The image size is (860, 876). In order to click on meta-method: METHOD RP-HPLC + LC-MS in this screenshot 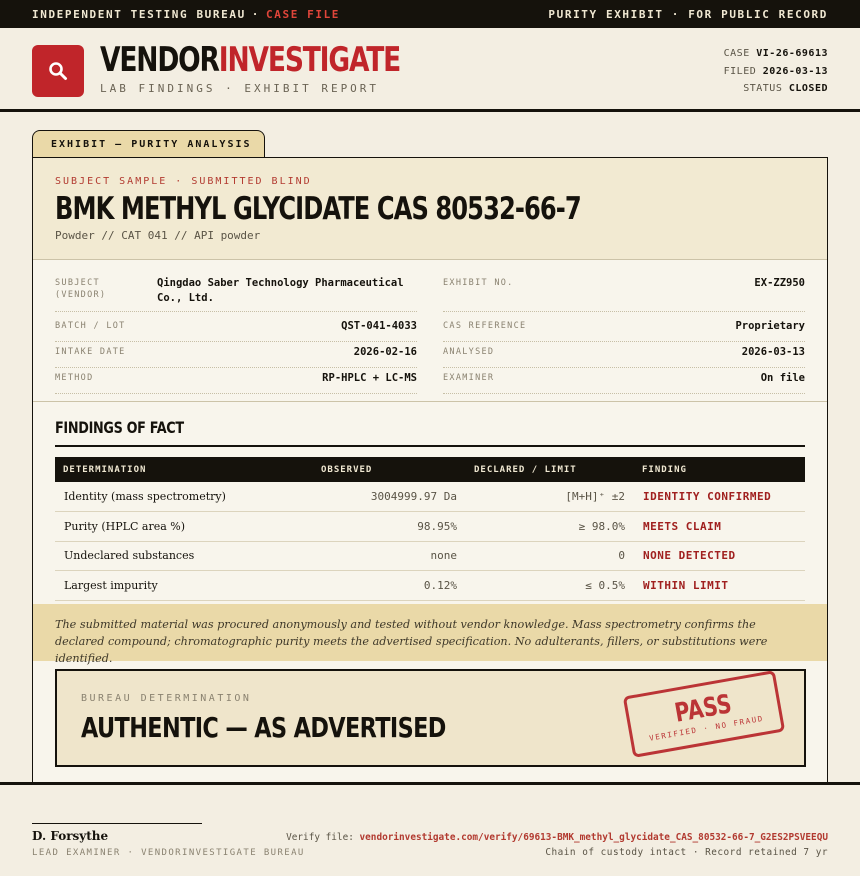, I will do `click(236, 381)`.